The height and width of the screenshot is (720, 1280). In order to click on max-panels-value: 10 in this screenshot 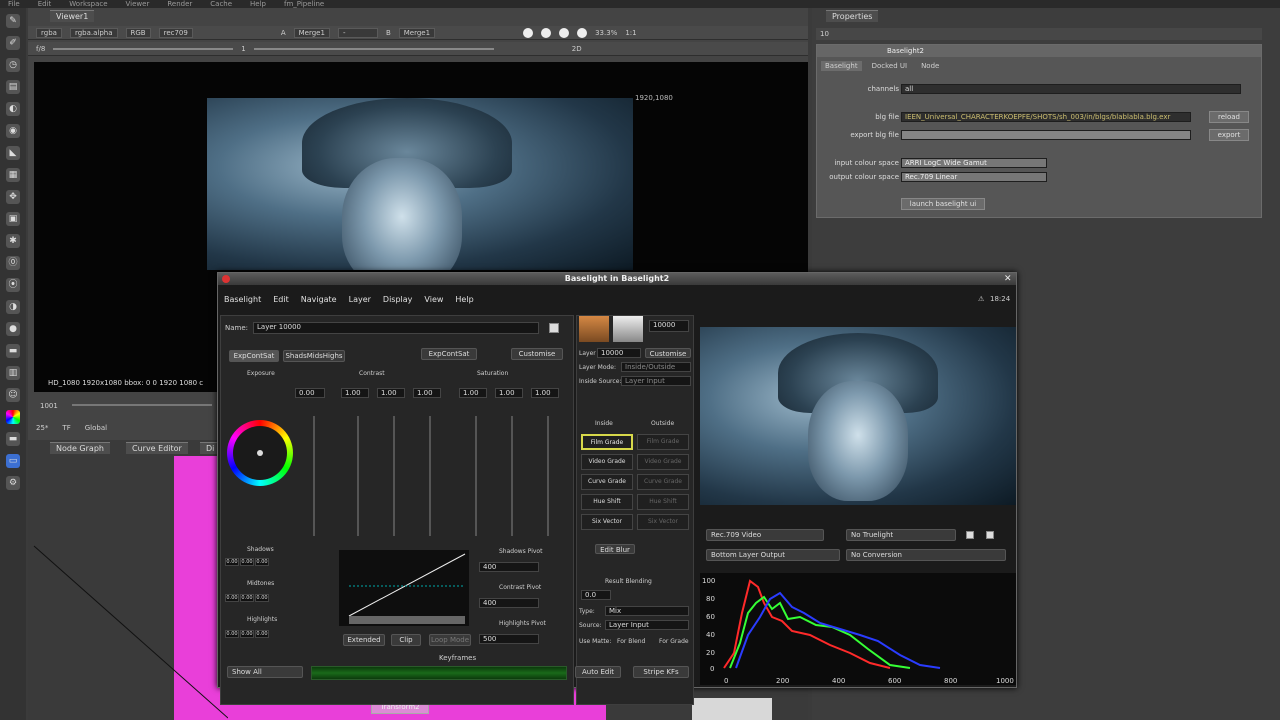, I will do `click(824, 34)`.